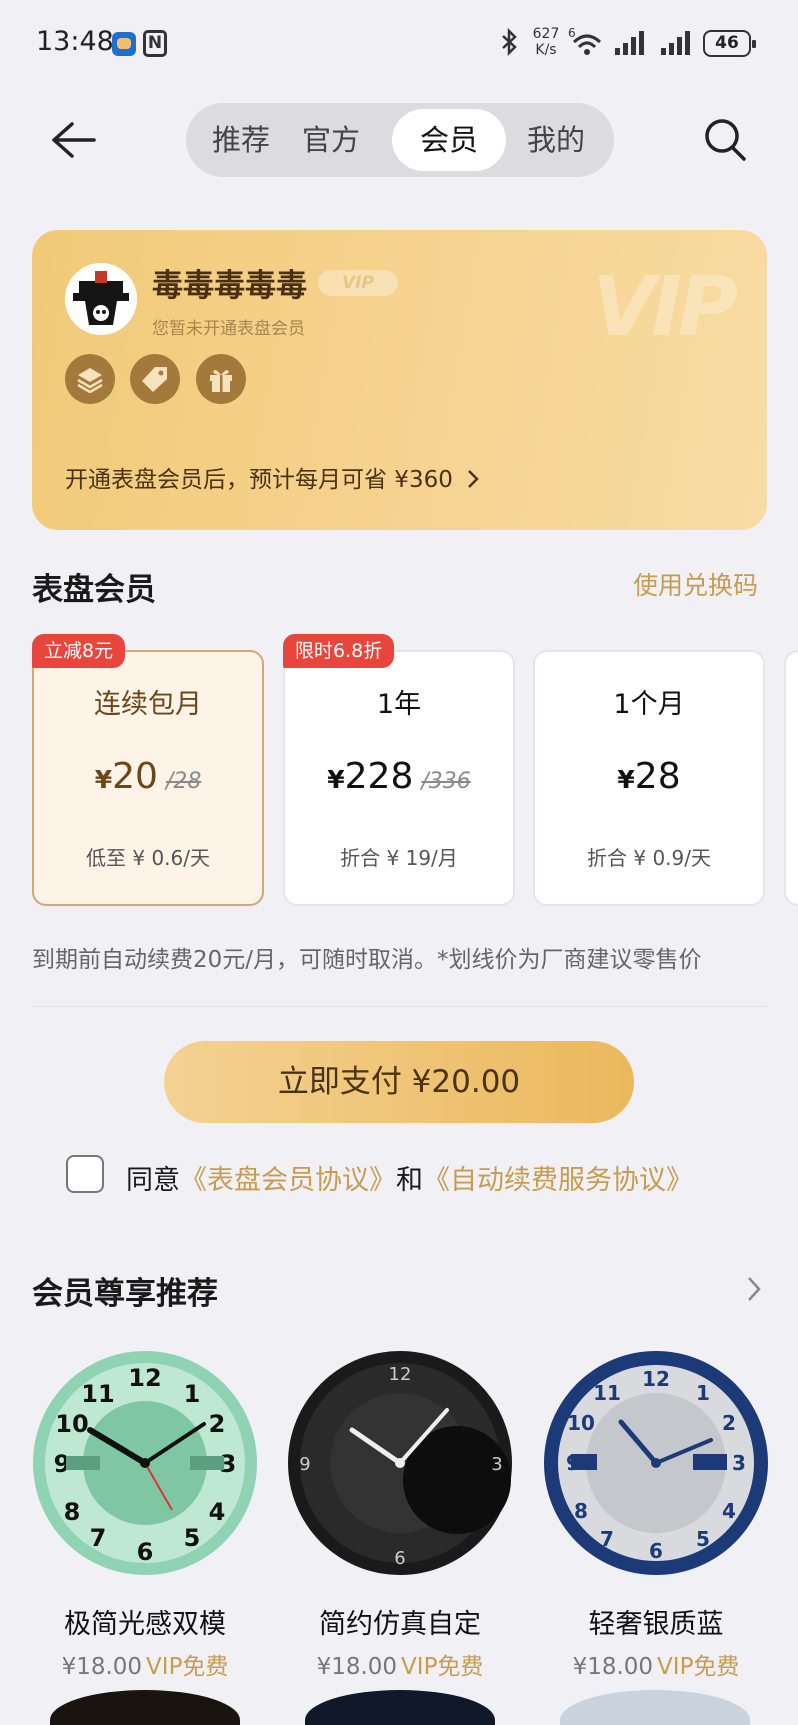  What do you see at coordinates (125, 1294) in the screenshot?
I see `recommend-section-title: 会员尊享推荐` at bounding box center [125, 1294].